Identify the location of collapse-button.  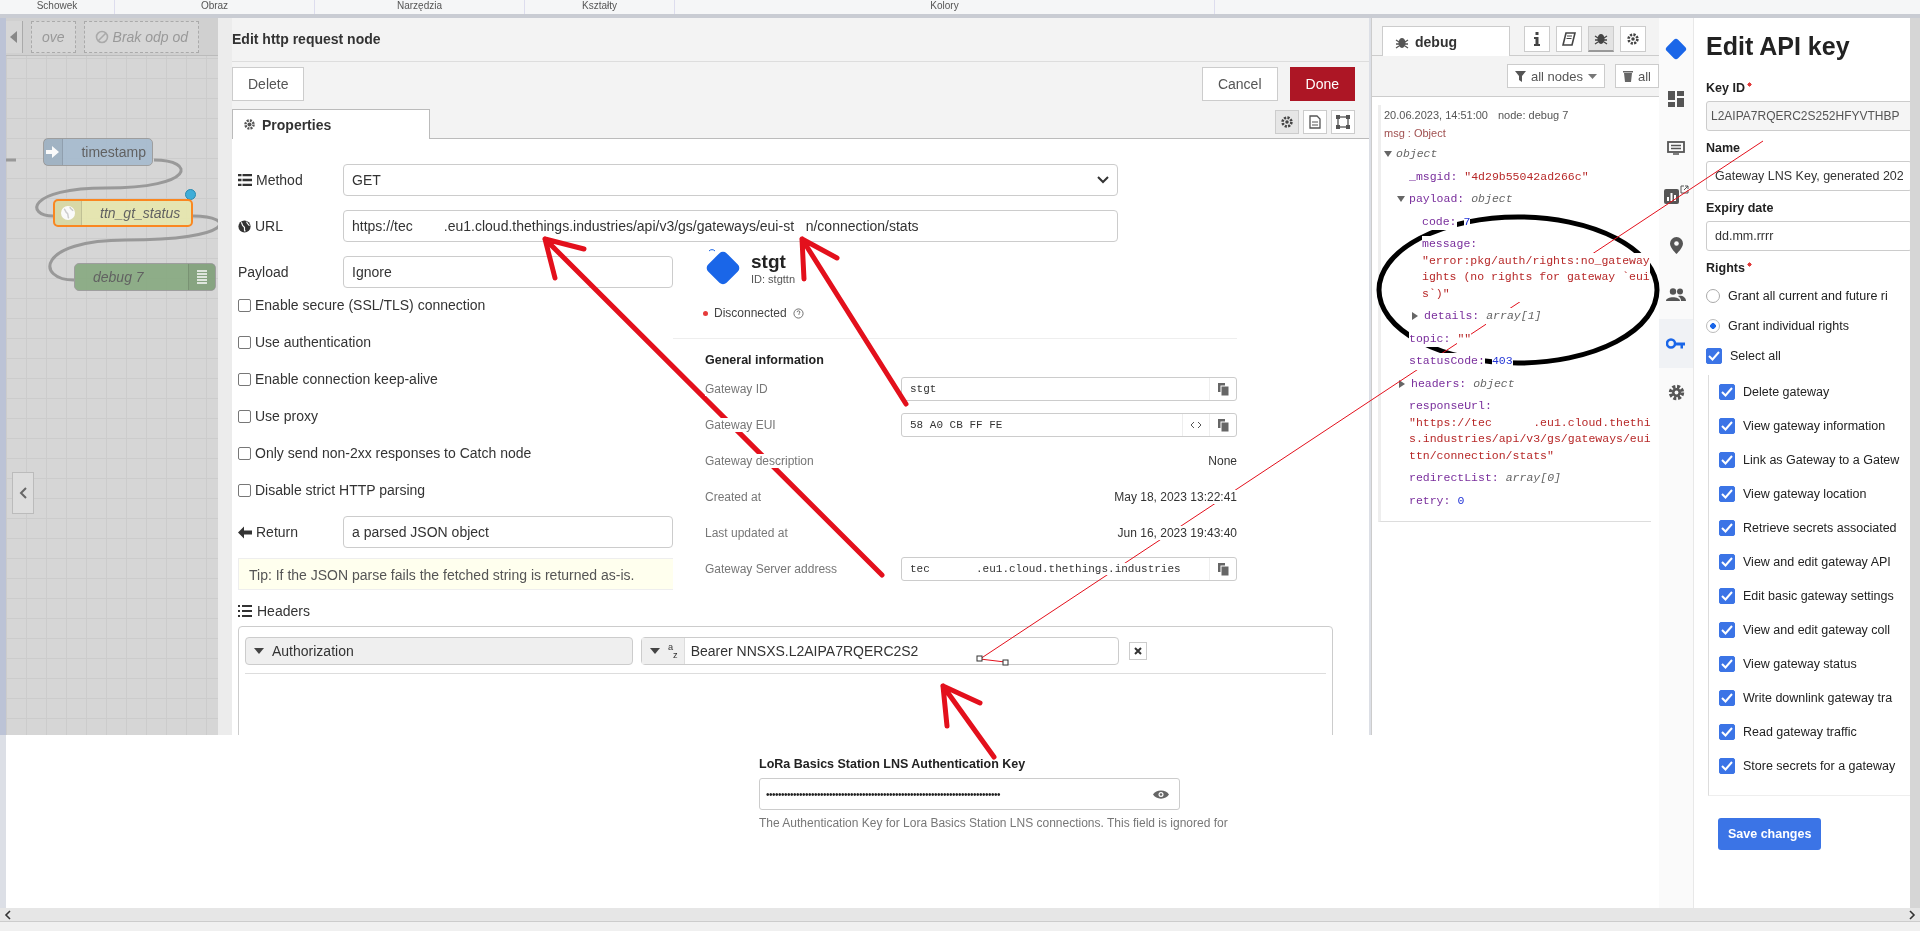
(23, 493).